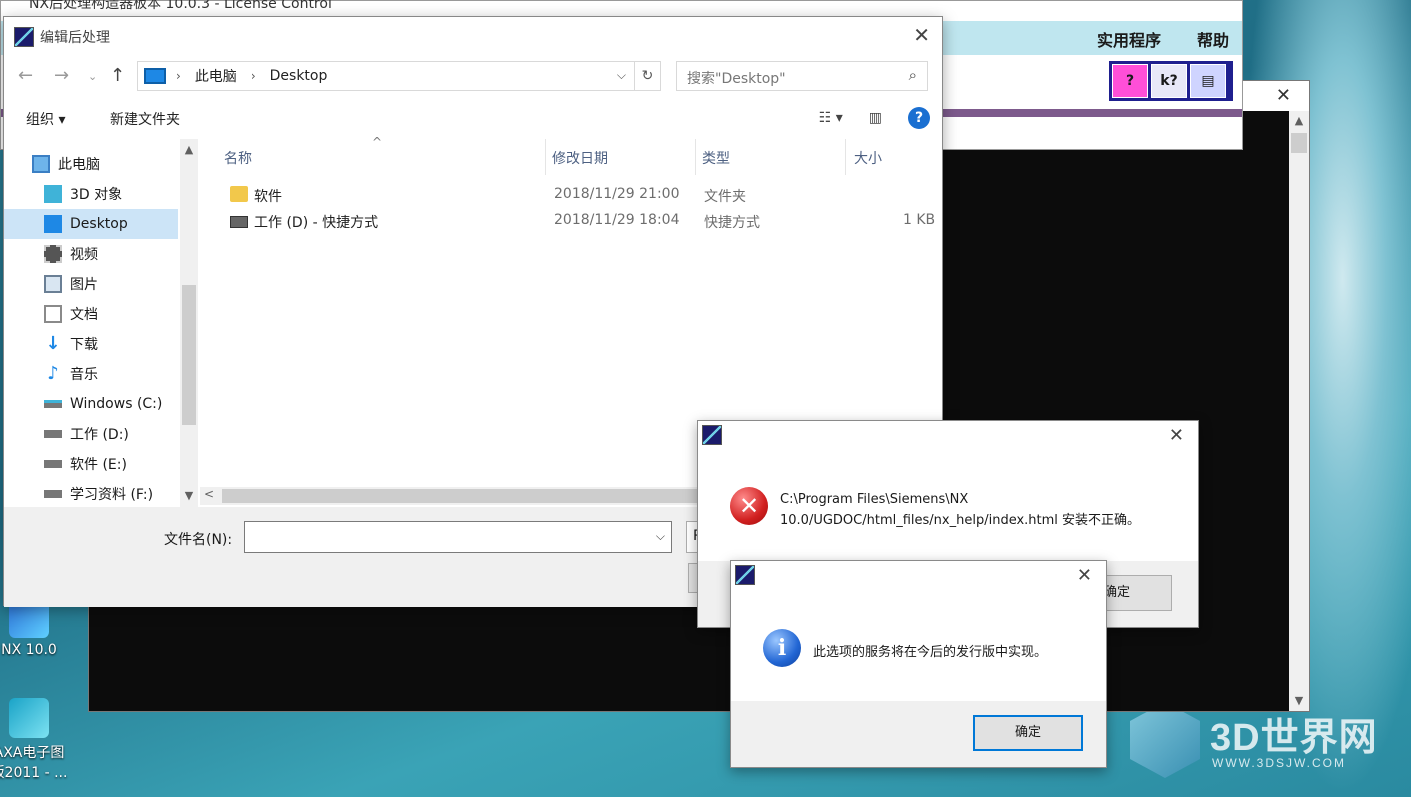 Image resolution: width=1411 pixels, height=797 pixels. Describe the element at coordinates (919, 220) in the screenshot. I see `file-size: 1 KB` at that location.